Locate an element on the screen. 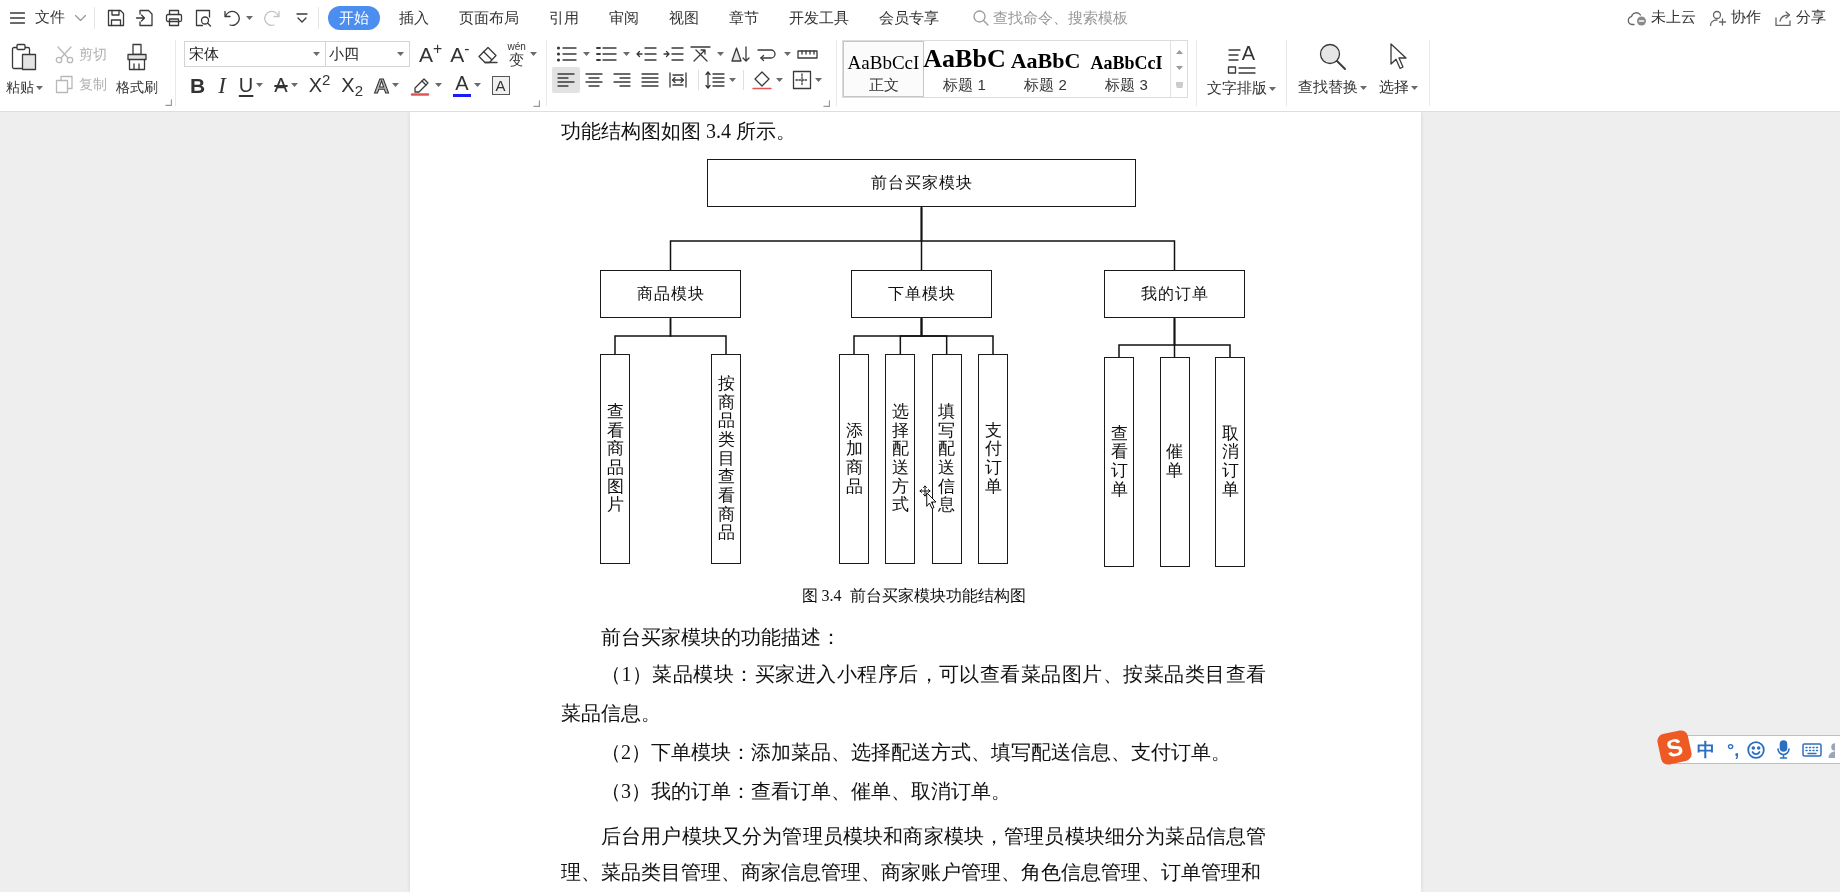 Image resolution: width=1840 pixels, height=892 pixels. paragraph: （1）菜品模块：买家进入小程序后，可以查看菜品图片、按菜品类目查看菜品信息。 is located at coordinates (913, 694).